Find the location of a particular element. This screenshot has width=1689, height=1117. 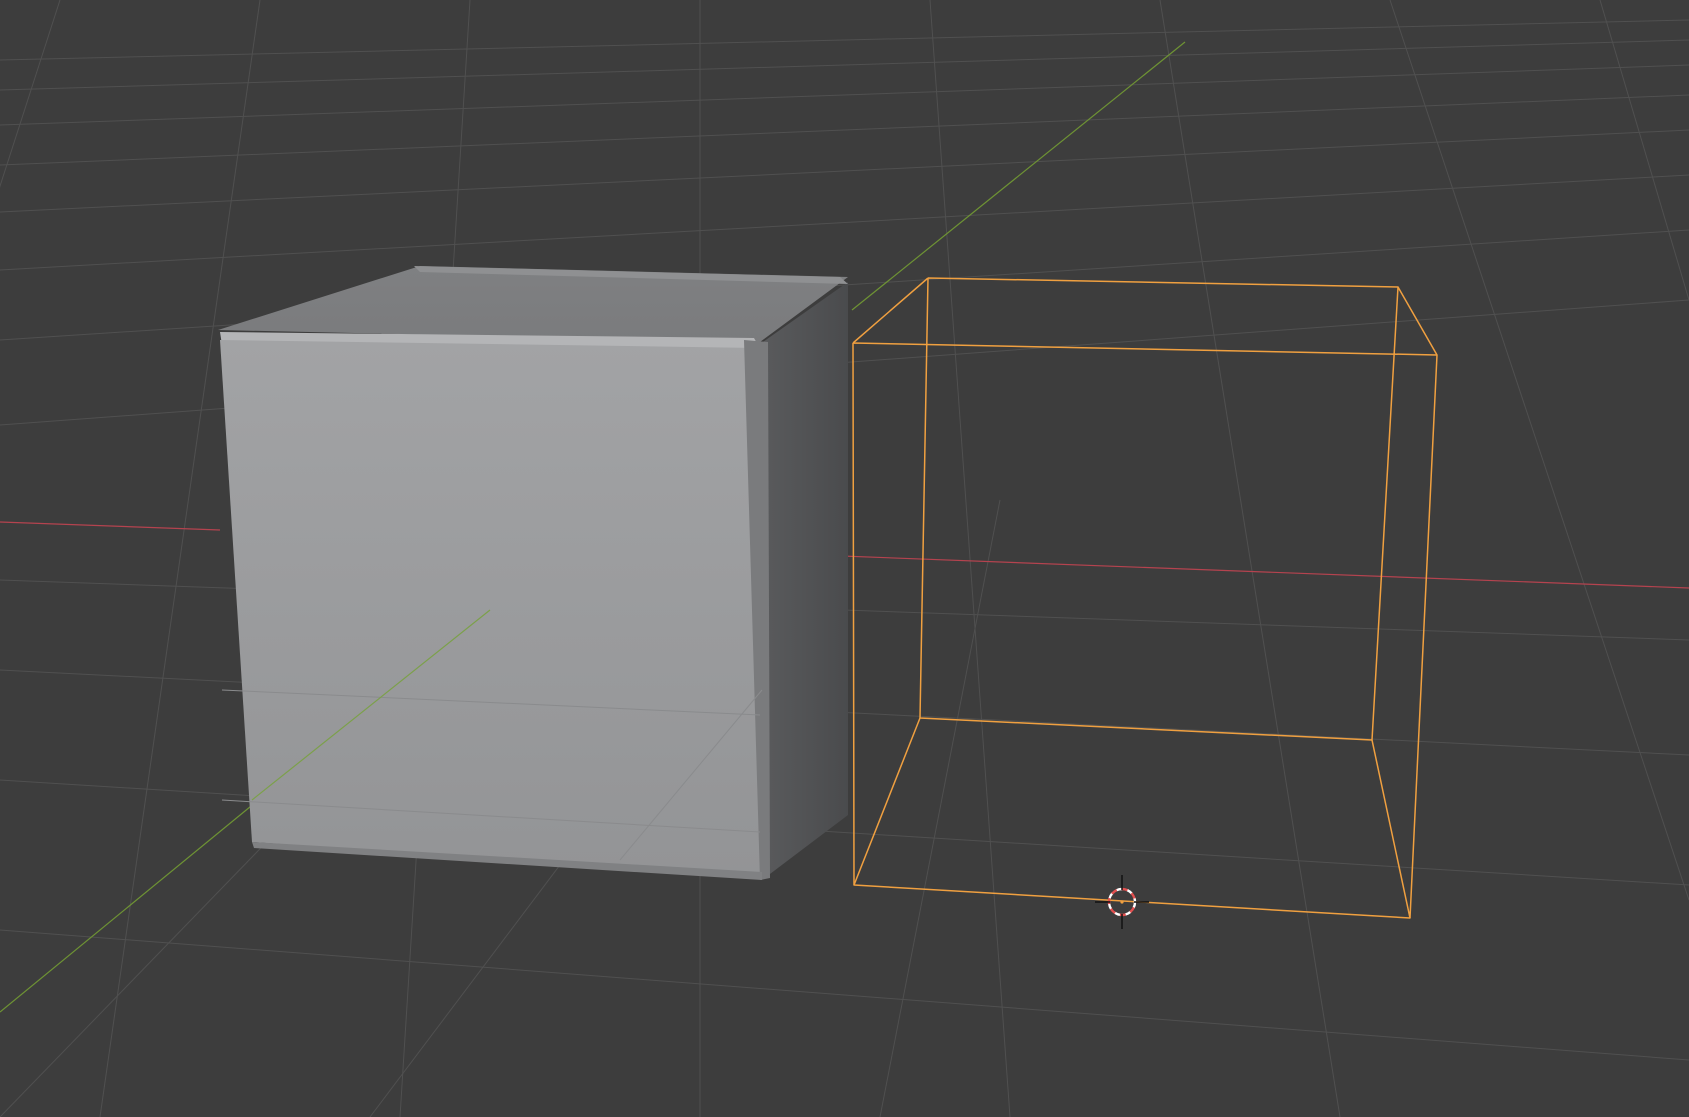

y-axis-line-far is located at coordinates (1018, 176).